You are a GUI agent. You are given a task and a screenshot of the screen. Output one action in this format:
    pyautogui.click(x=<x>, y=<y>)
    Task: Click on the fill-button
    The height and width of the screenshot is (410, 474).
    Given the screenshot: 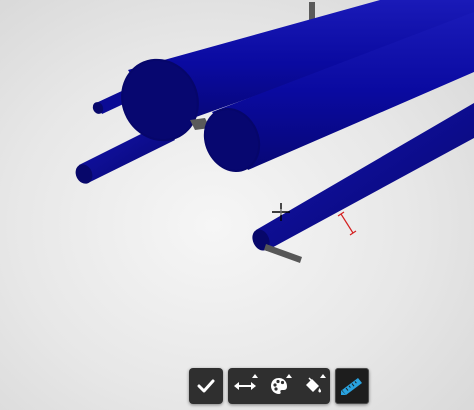 What is the action you would take?
    pyautogui.click(x=313, y=386)
    